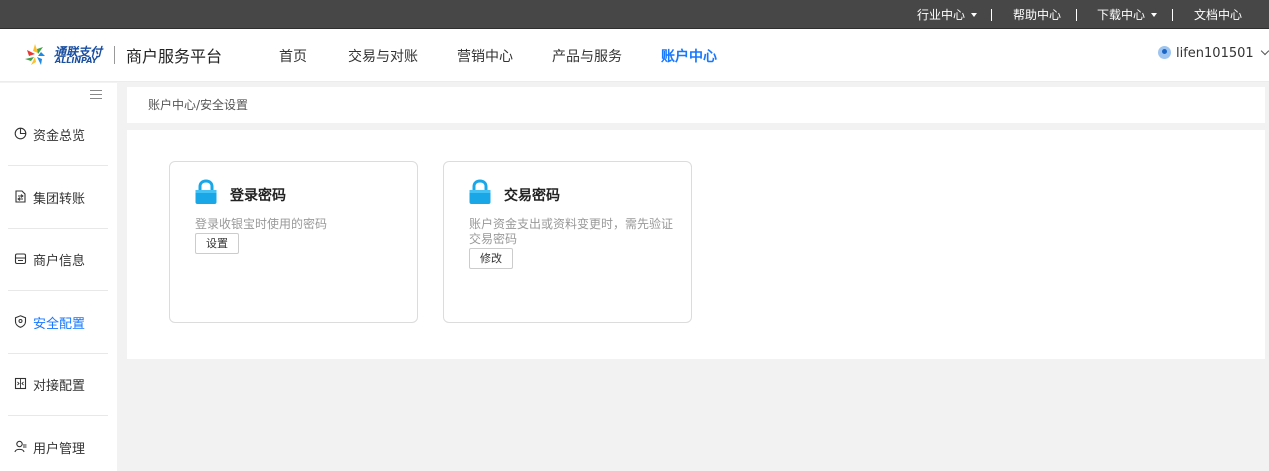  What do you see at coordinates (571, 231) in the screenshot?
I see `card-description: 账户资金支出或资料变更时，需先验证交易密码` at bounding box center [571, 231].